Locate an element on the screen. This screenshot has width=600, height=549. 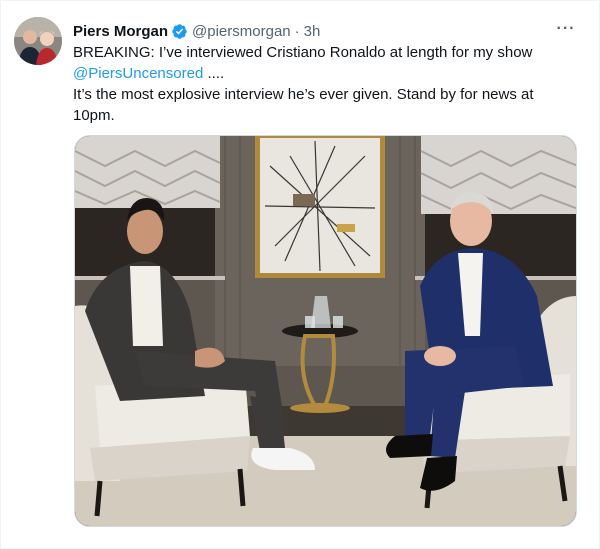
more-options-icon: ··· is located at coordinates (566, 30).